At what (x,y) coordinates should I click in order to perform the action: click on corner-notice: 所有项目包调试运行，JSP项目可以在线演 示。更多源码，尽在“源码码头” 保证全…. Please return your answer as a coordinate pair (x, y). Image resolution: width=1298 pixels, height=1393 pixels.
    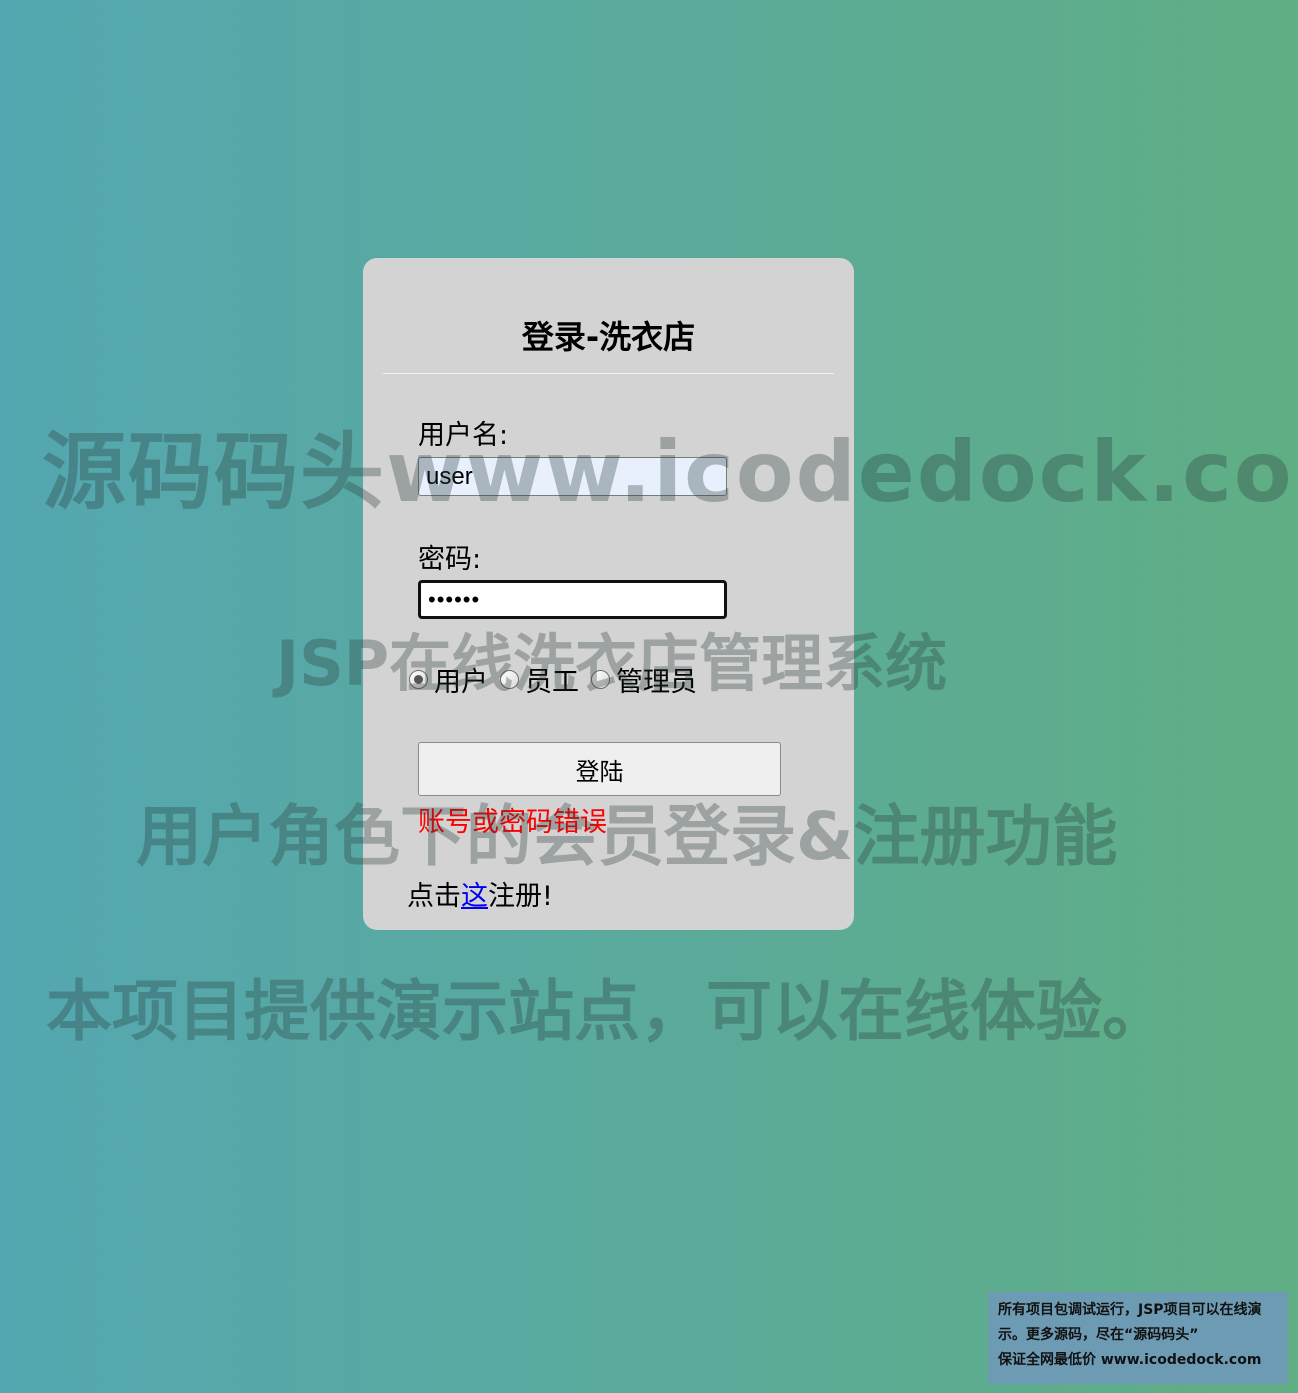
    Looking at the image, I should click on (1138, 1338).